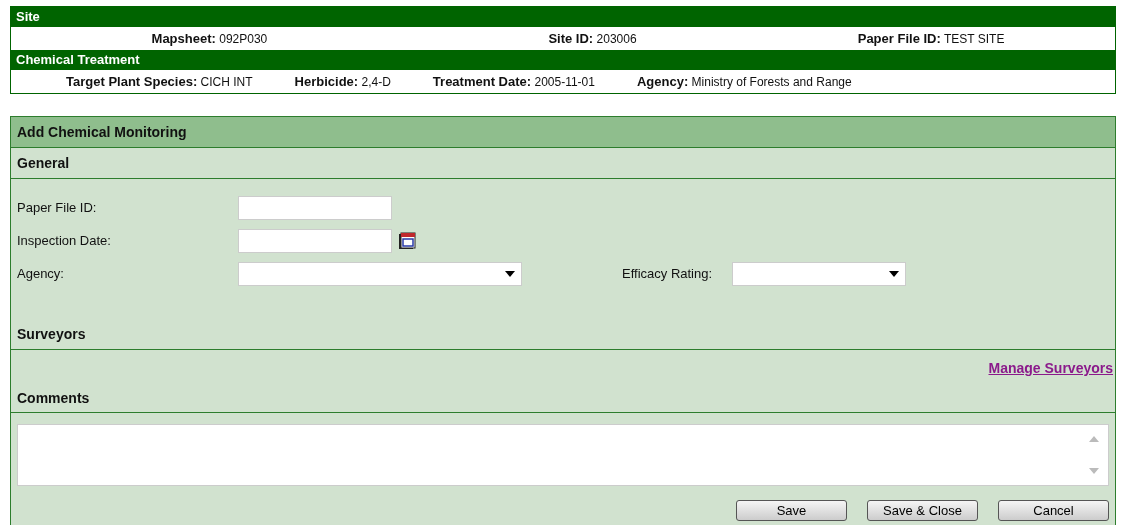 Image resolution: width=1124 pixels, height=531 pixels. Describe the element at coordinates (315, 207) in the screenshot. I see `input-field` at that location.